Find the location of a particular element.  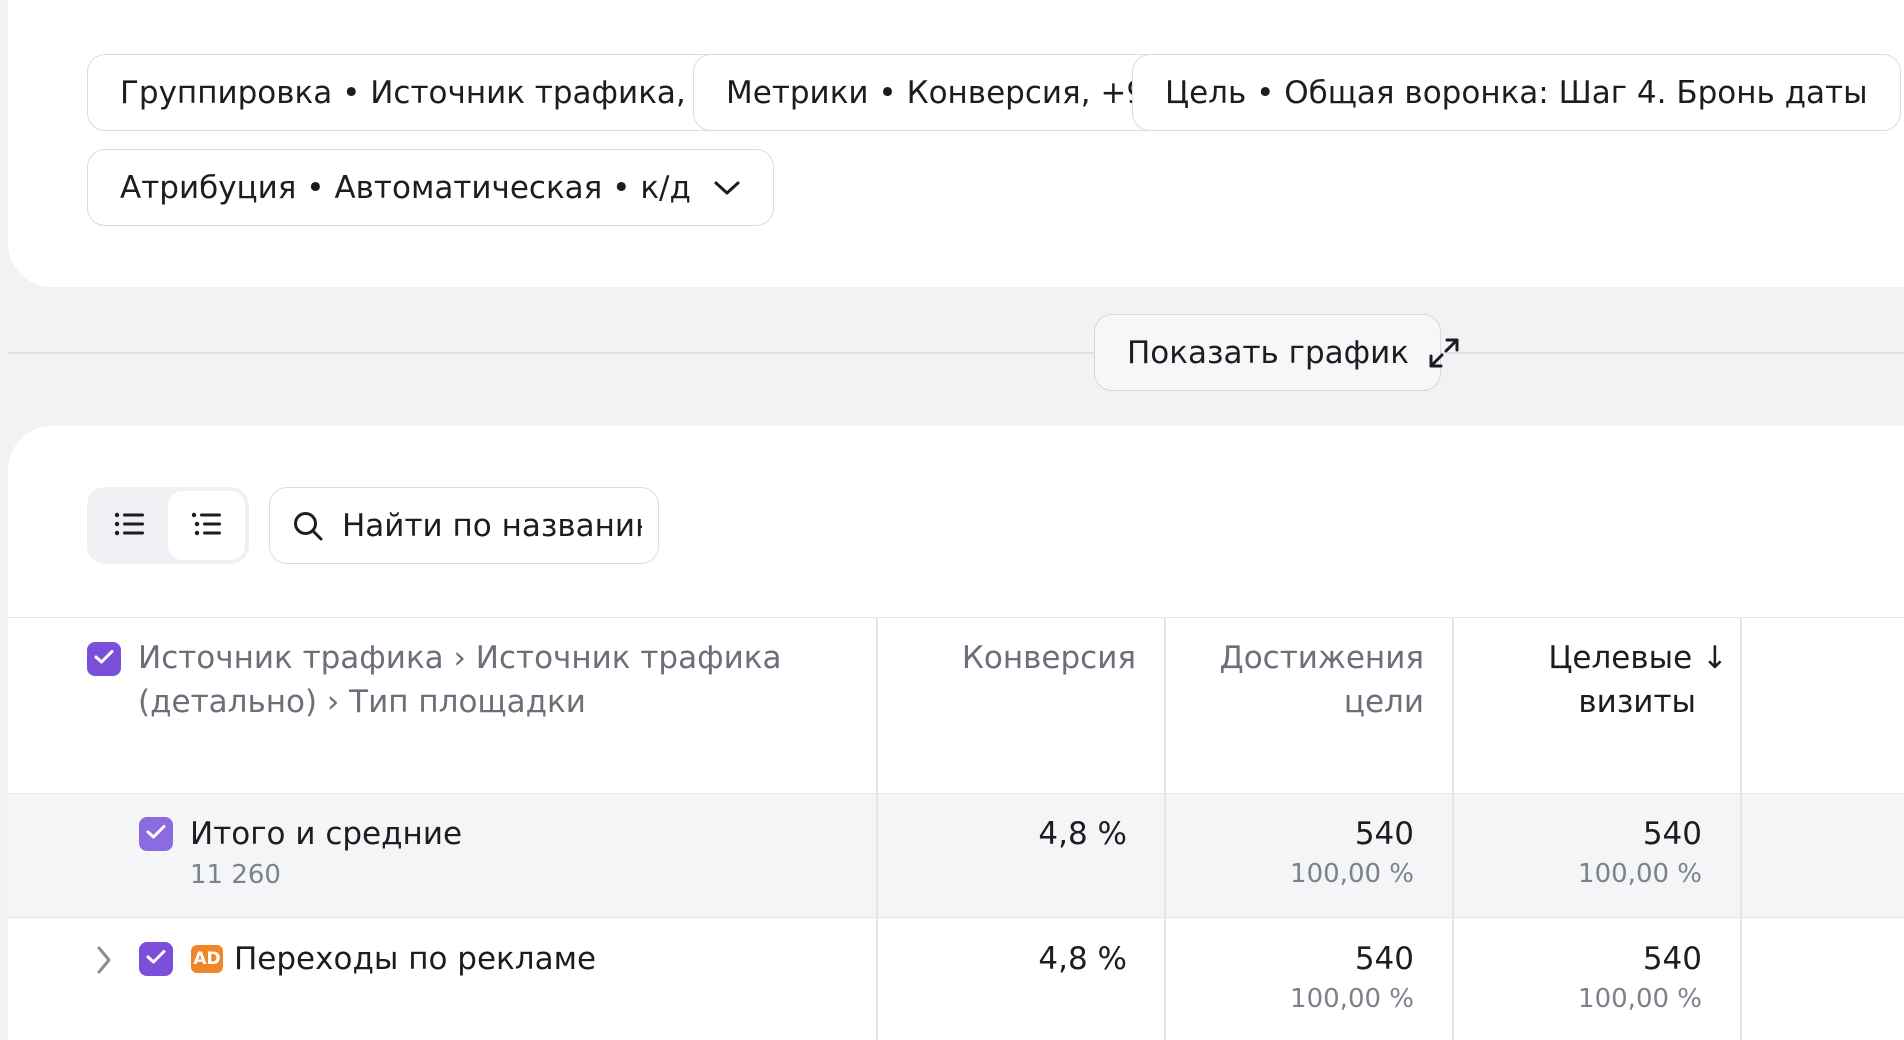

row-conversion: 4,8 % is located at coordinates (1082, 959).